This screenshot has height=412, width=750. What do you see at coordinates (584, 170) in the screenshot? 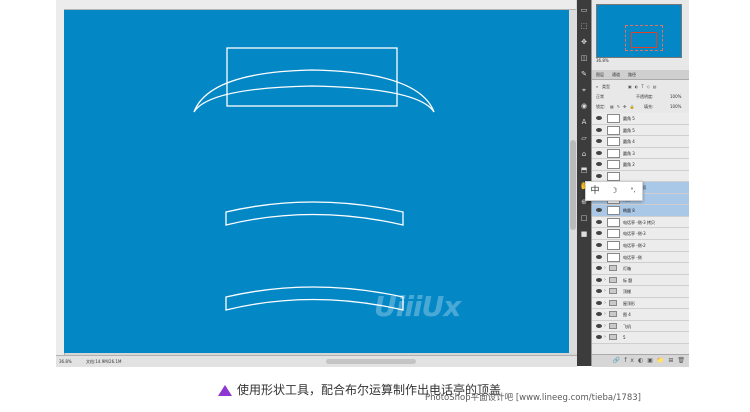
I see `tool-10: ⬒` at bounding box center [584, 170].